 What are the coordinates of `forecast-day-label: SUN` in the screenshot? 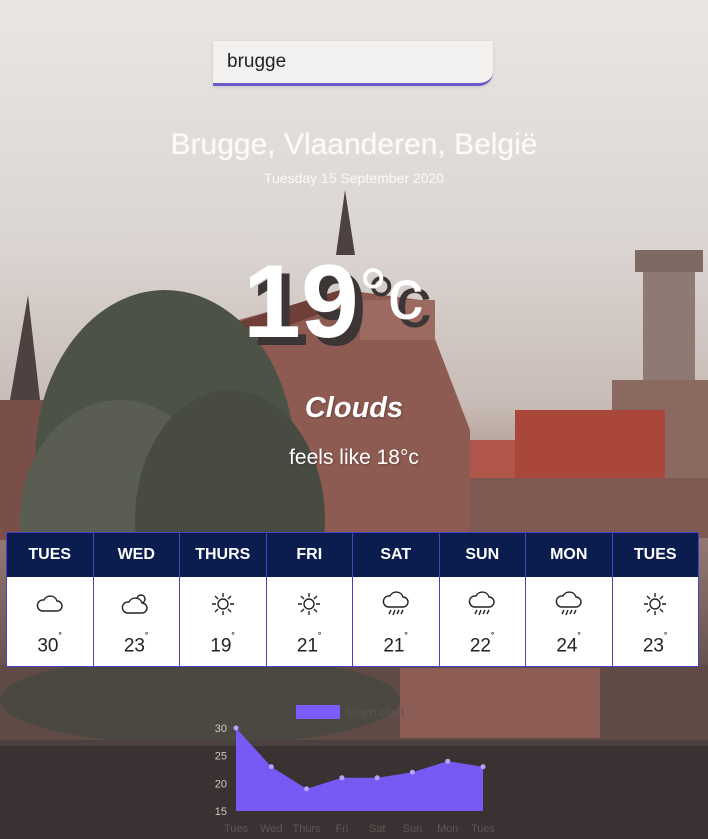 It's located at (482, 555).